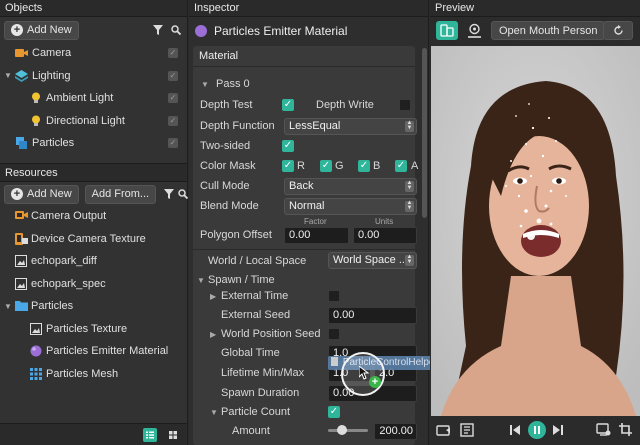 This screenshot has height=445, width=640. I want to click on tree-item-directional-light: Directional Light ✓, so click(93, 121).